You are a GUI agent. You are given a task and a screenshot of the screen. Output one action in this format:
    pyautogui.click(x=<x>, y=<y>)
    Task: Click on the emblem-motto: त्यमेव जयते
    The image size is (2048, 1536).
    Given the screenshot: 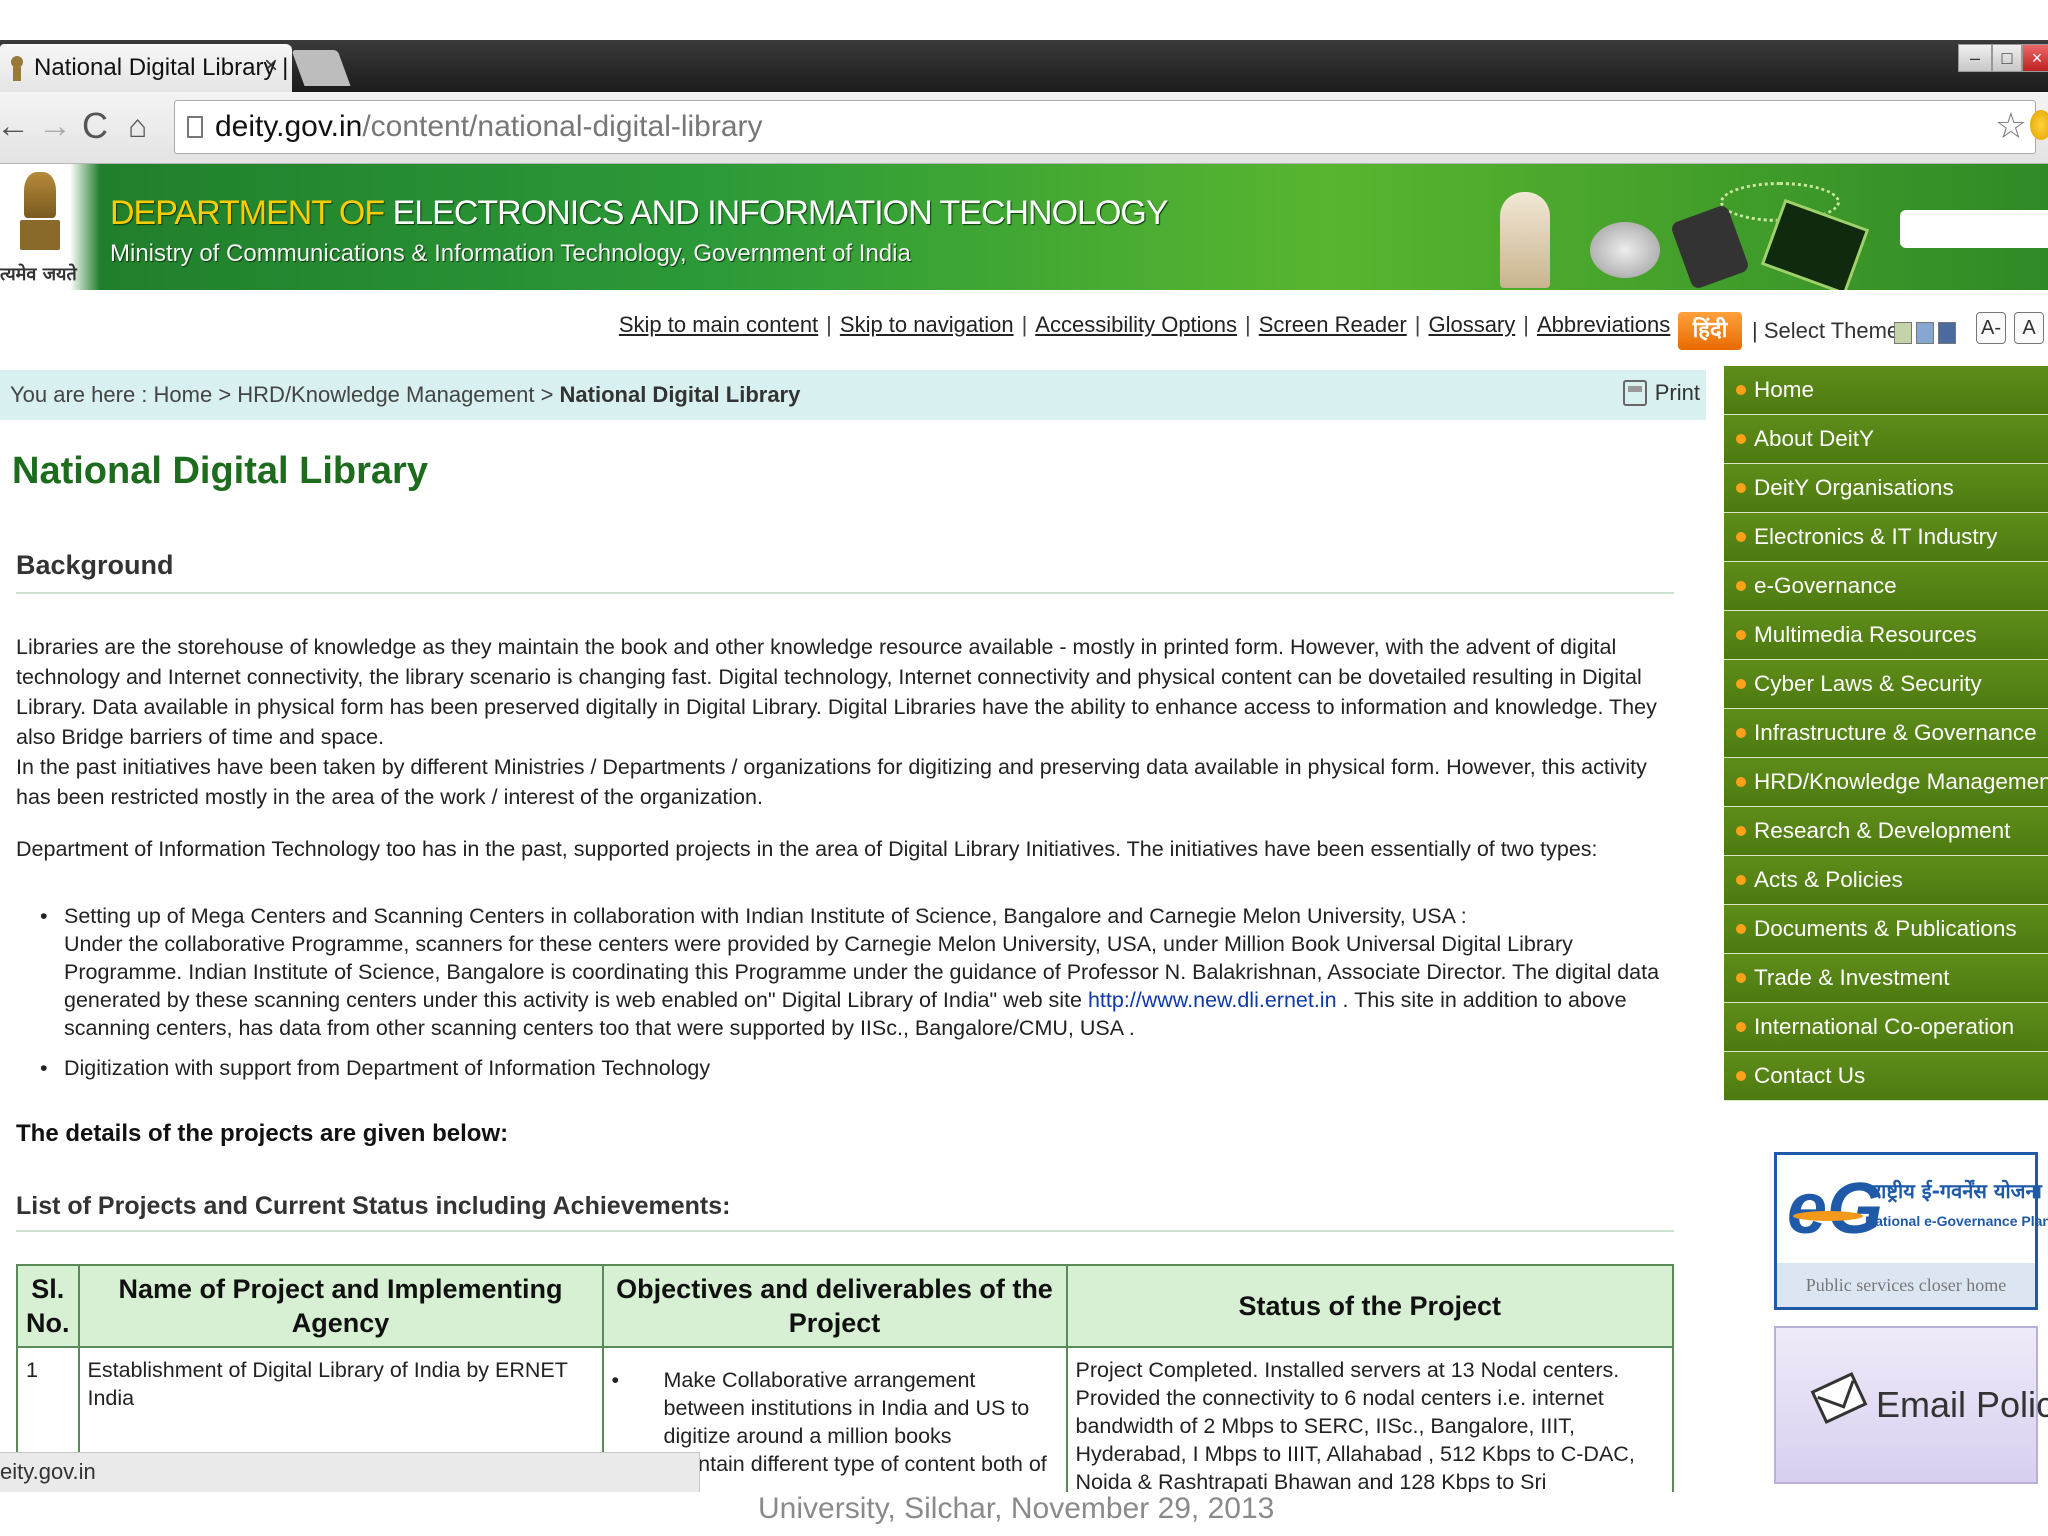 What is the action you would take?
    pyautogui.click(x=38, y=274)
    